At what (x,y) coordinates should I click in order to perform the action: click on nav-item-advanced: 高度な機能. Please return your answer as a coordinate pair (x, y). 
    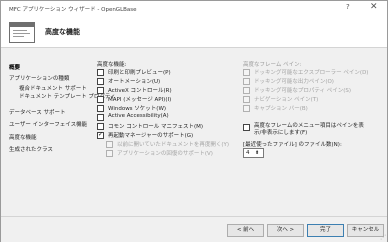
    Looking at the image, I should click on (23, 138).